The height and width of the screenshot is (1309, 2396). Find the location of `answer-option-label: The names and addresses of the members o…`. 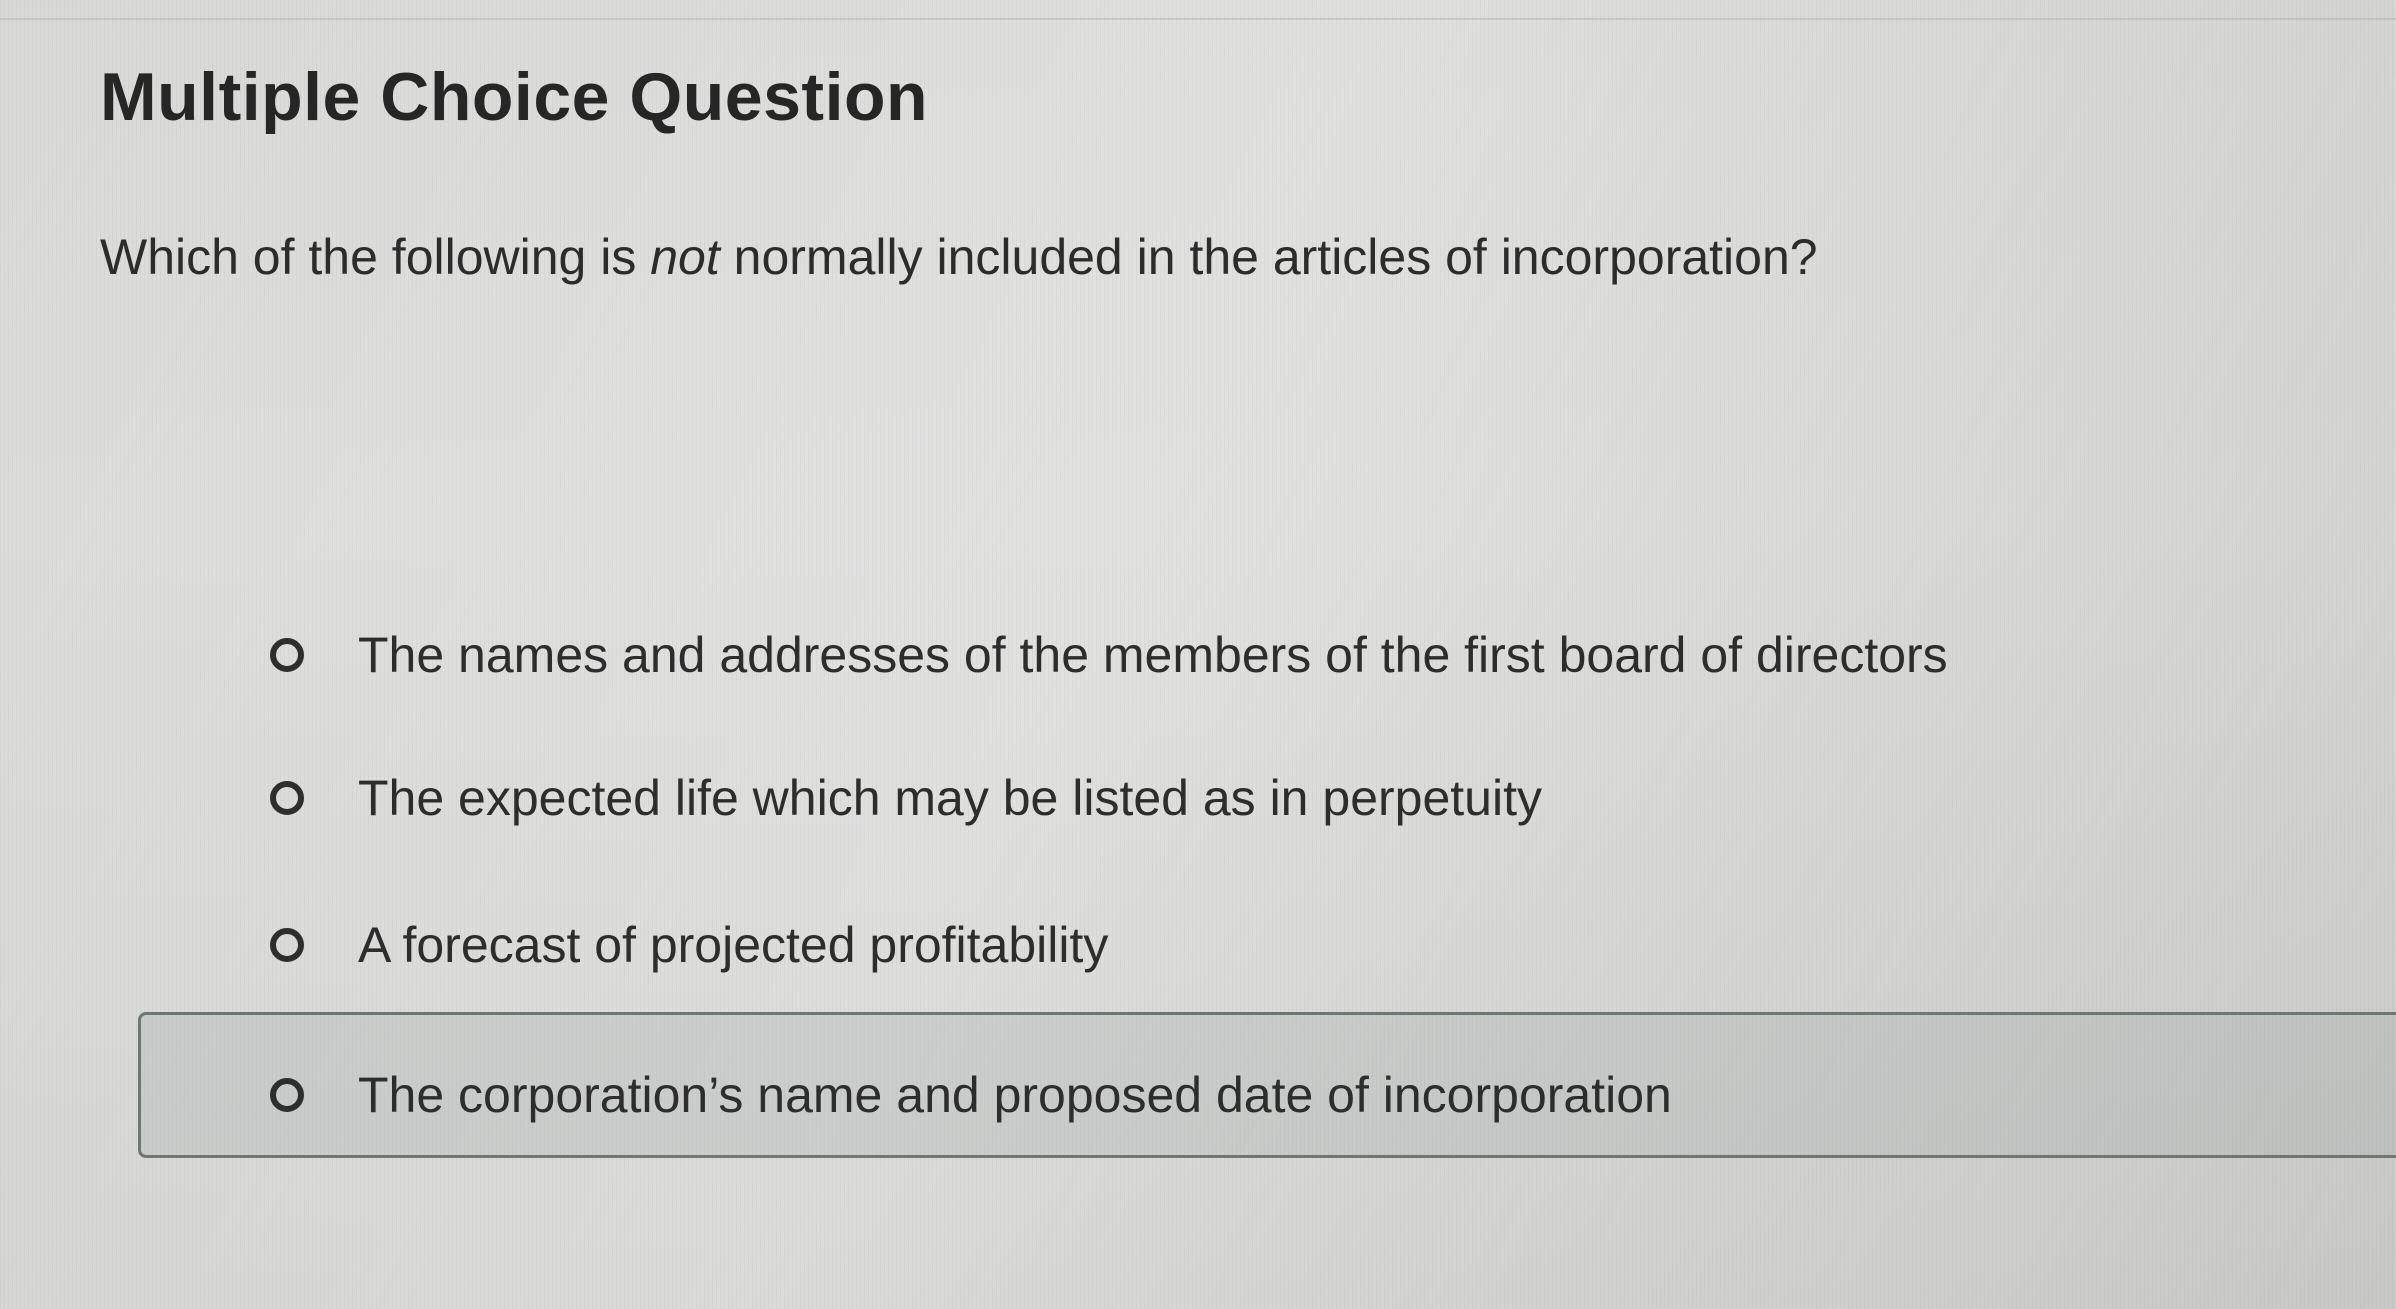

answer-option-label: The names and addresses of the members o… is located at coordinates (1153, 655).